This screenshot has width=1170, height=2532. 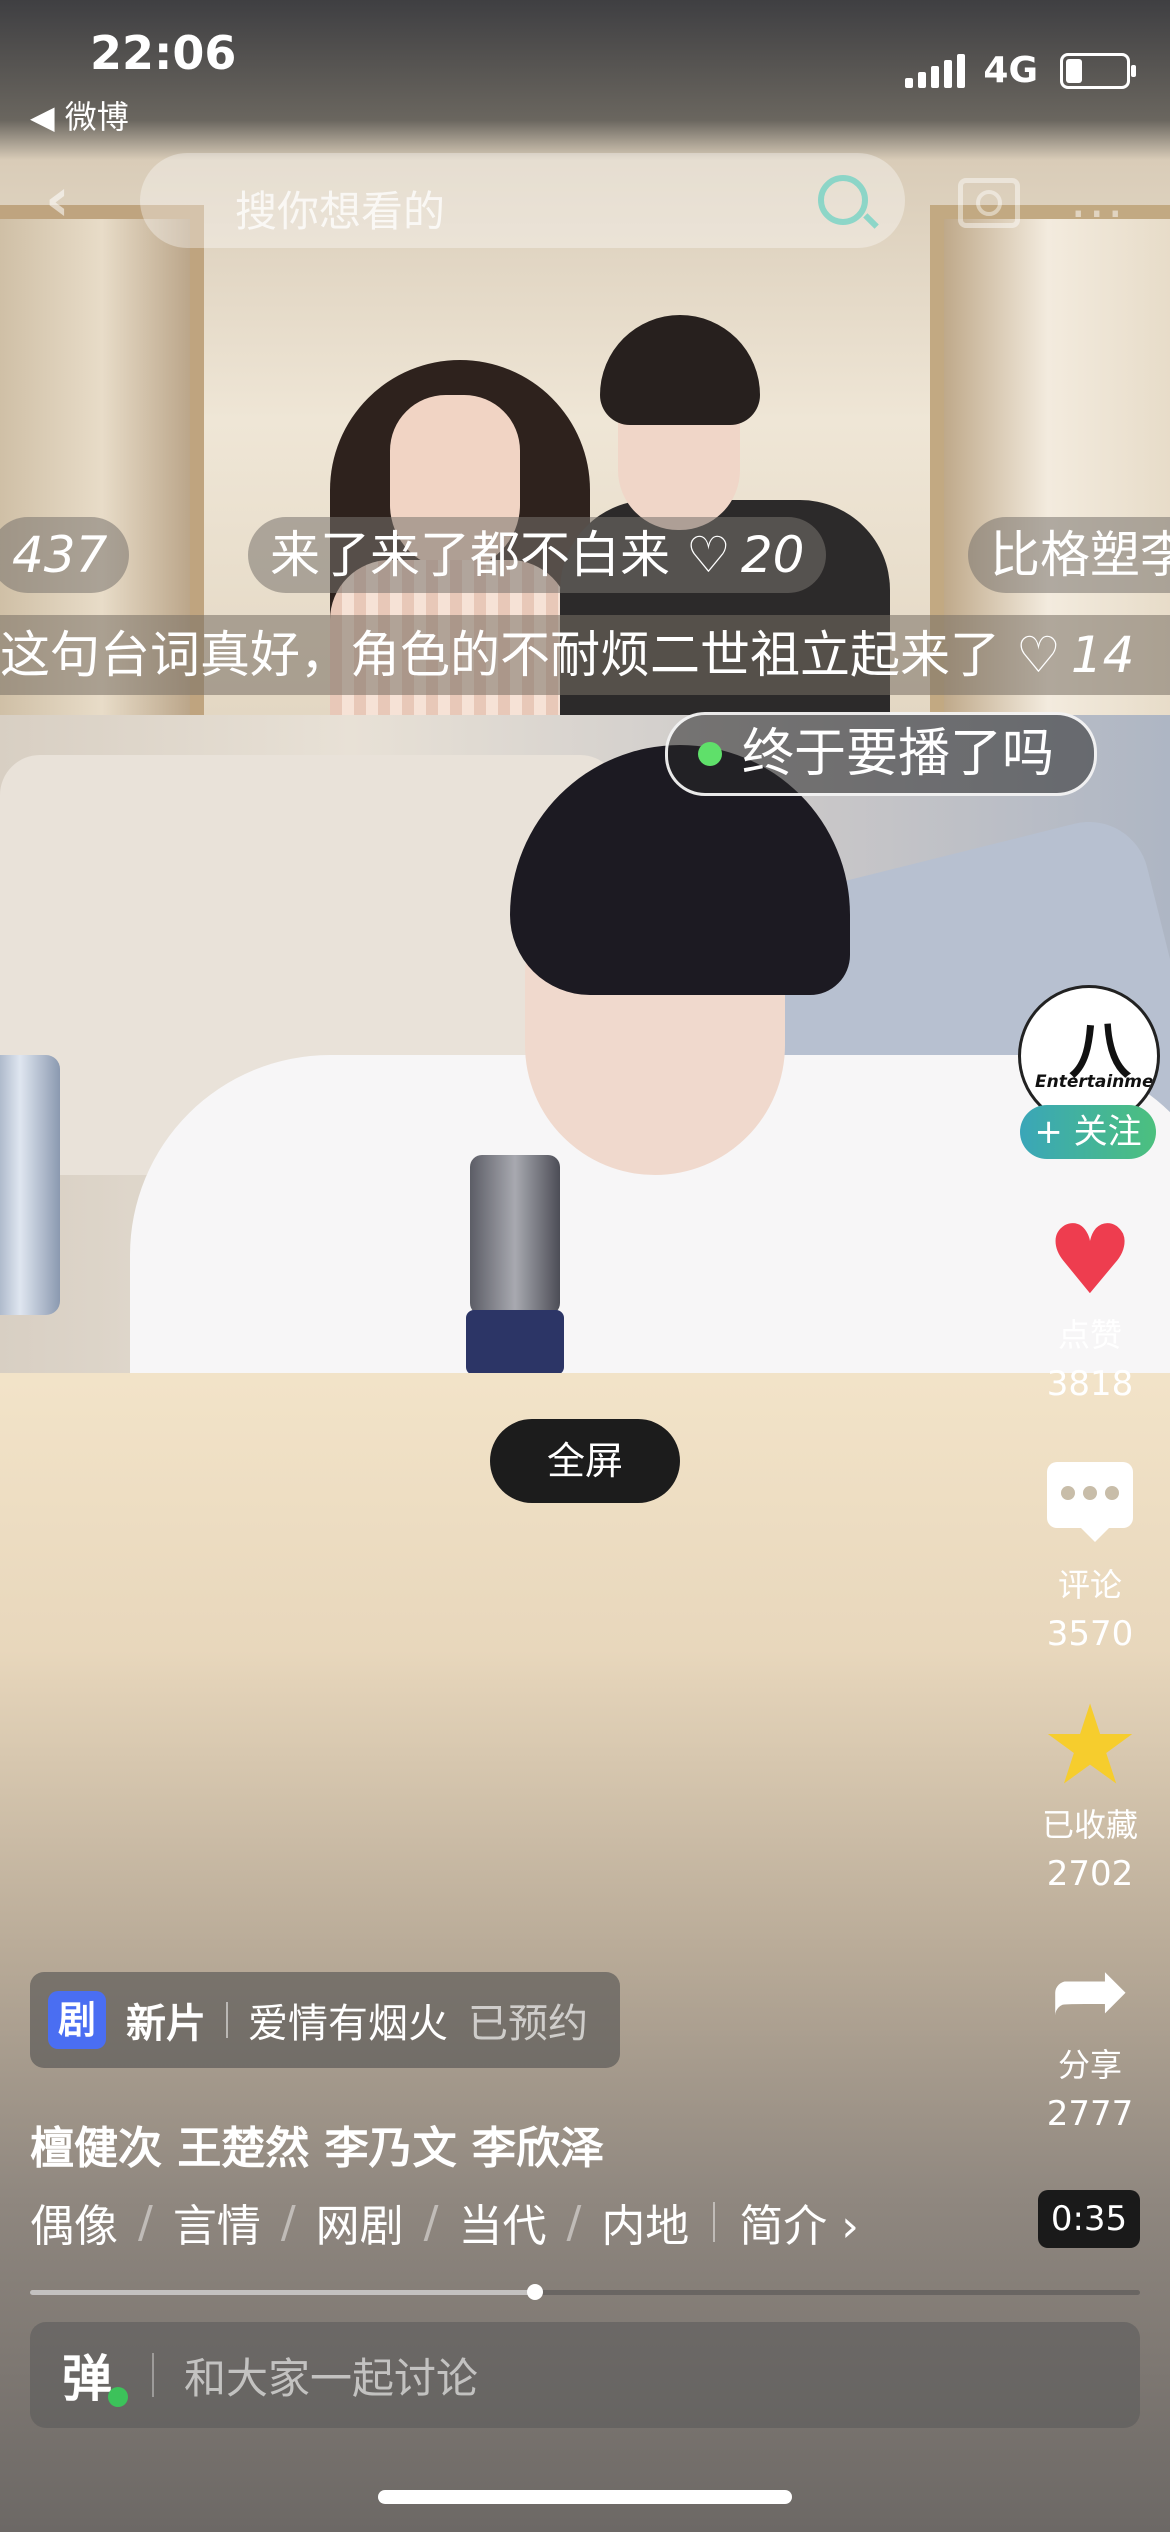 I want to click on more-options-icon: ···, so click(x=1098, y=215).